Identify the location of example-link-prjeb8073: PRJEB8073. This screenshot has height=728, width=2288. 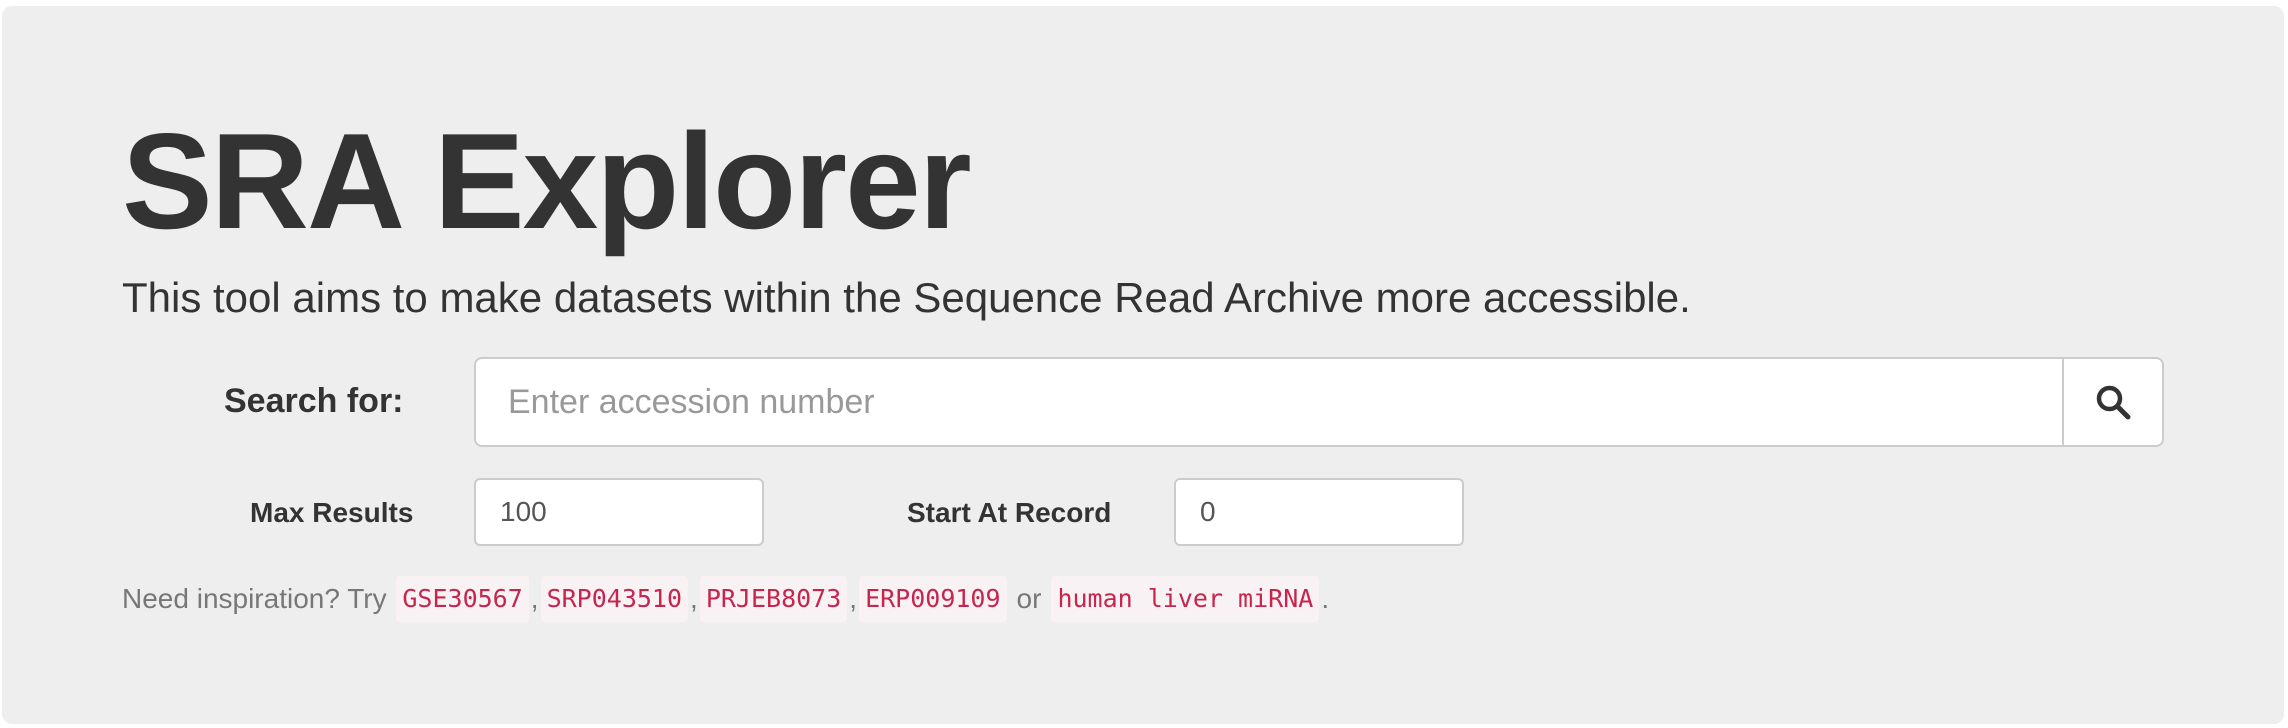
(773, 599).